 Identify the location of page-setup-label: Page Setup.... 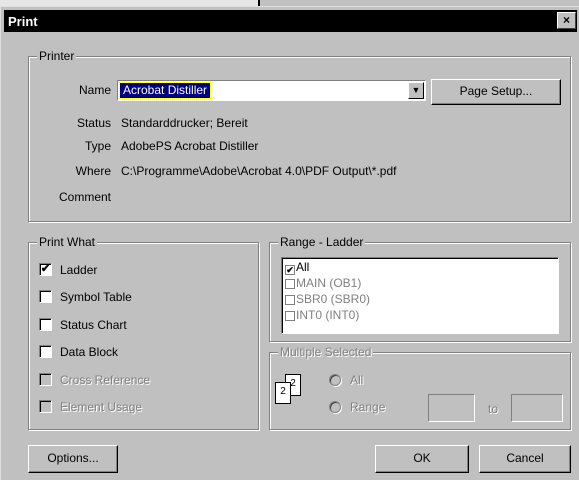
(496, 91).